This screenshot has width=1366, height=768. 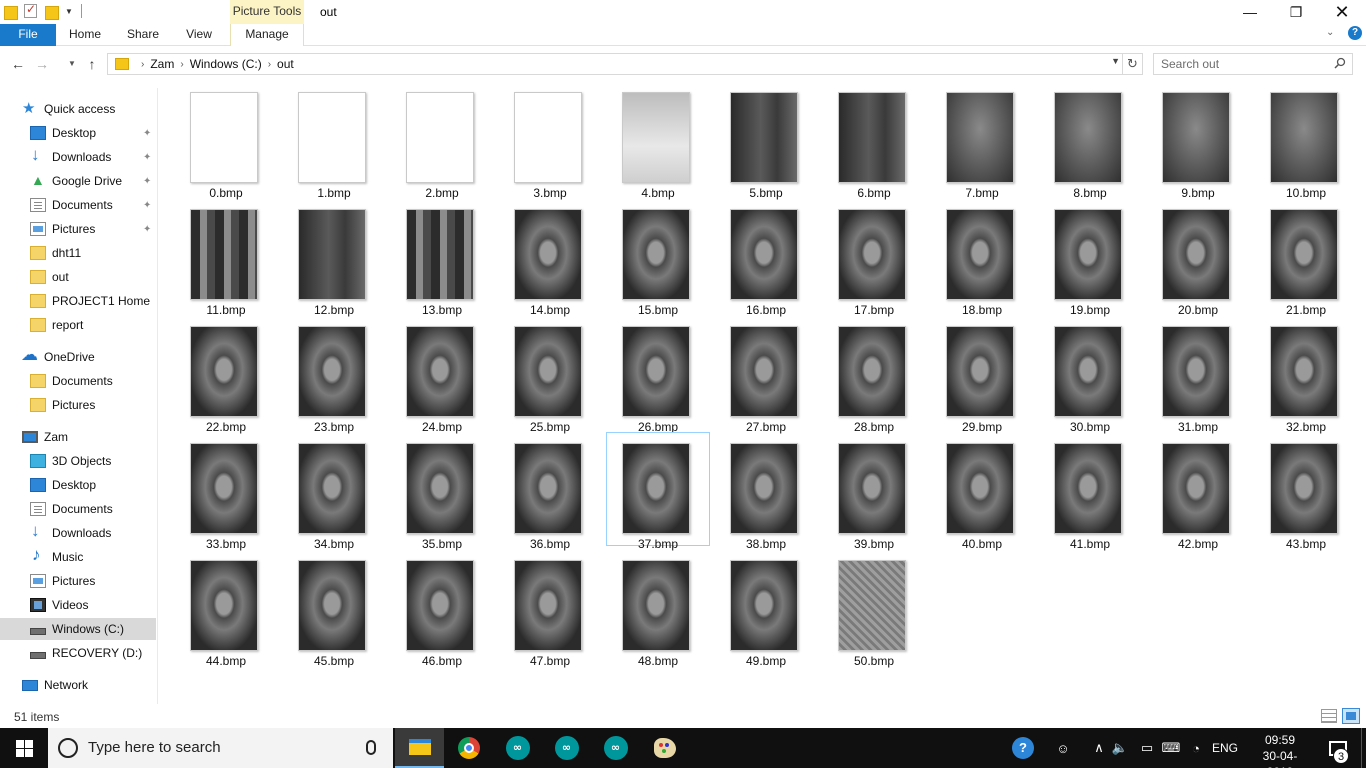 I want to click on folder-icon, so click(x=11, y=12).